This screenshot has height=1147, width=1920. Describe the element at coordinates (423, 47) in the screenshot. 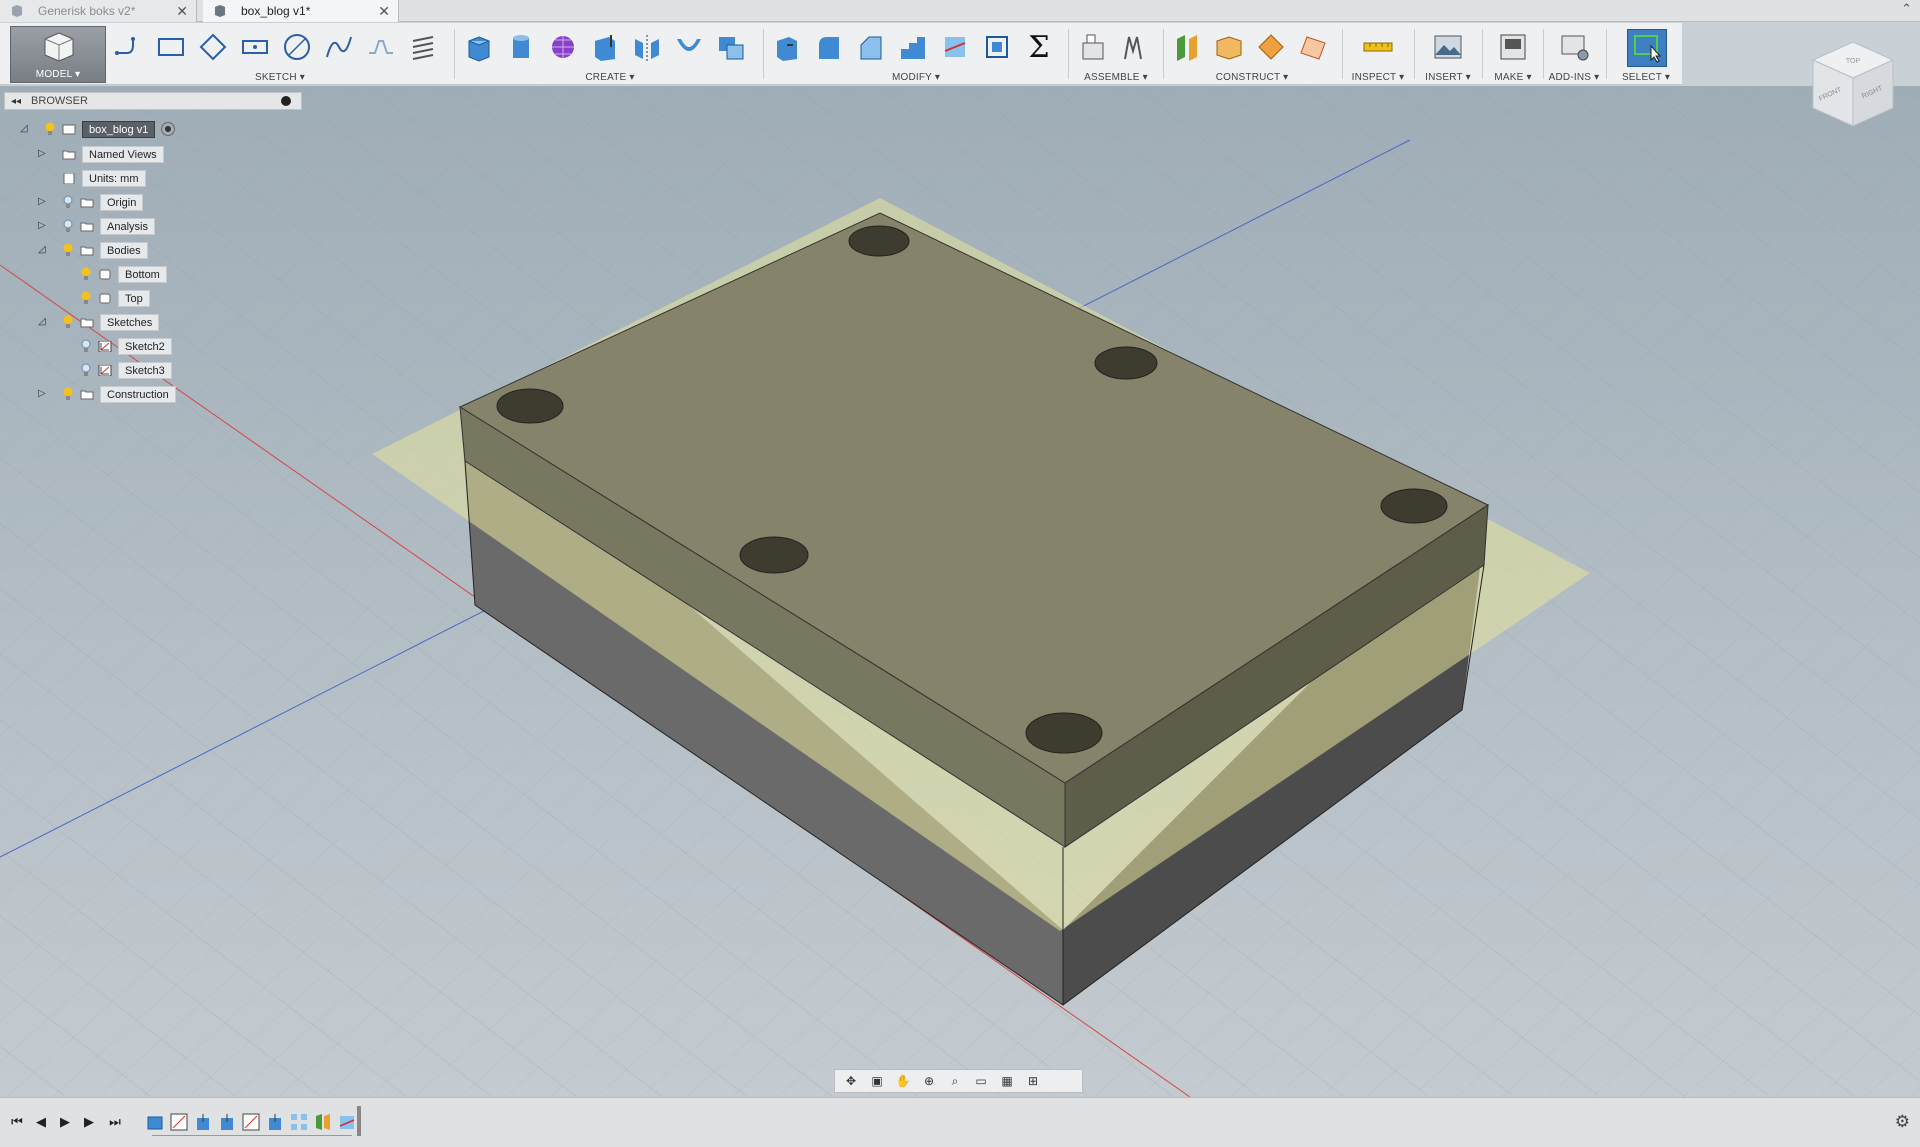

I see `project-button` at that location.